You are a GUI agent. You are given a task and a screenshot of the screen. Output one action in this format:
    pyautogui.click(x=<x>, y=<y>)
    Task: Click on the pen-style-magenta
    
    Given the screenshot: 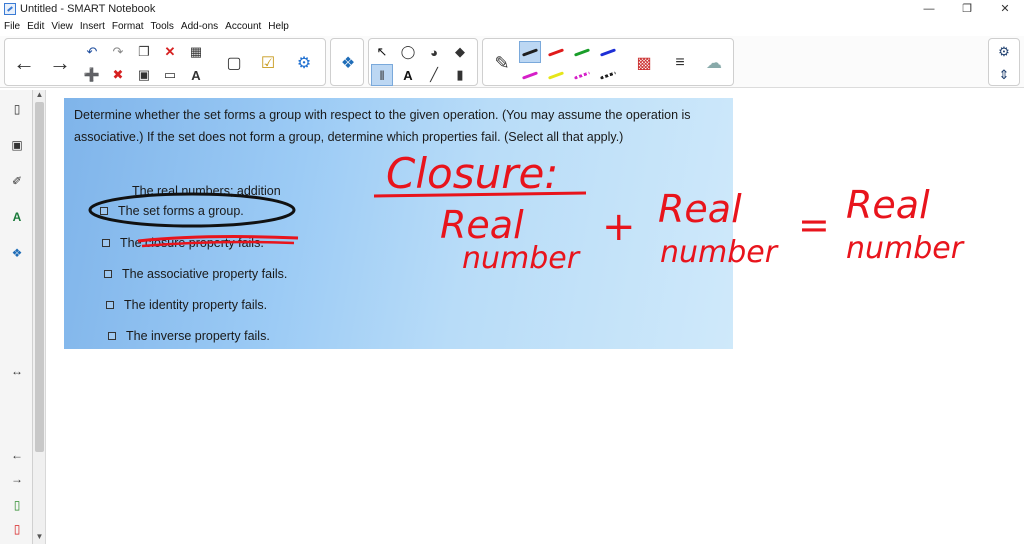 What is the action you would take?
    pyautogui.click(x=530, y=75)
    